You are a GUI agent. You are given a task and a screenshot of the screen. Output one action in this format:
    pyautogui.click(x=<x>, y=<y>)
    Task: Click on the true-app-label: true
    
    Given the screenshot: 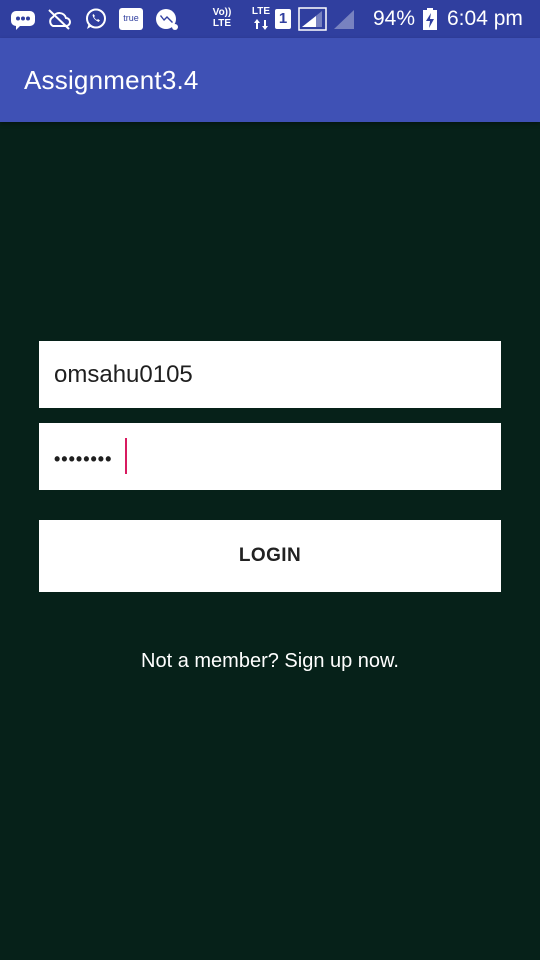 What is the action you would take?
    pyautogui.click(x=131, y=18)
    